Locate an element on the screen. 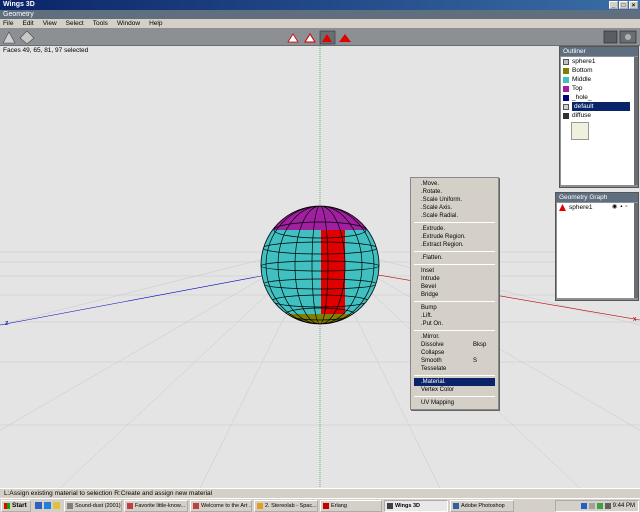  task-wings3d: Wings 3D is located at coordinates (416, 505).